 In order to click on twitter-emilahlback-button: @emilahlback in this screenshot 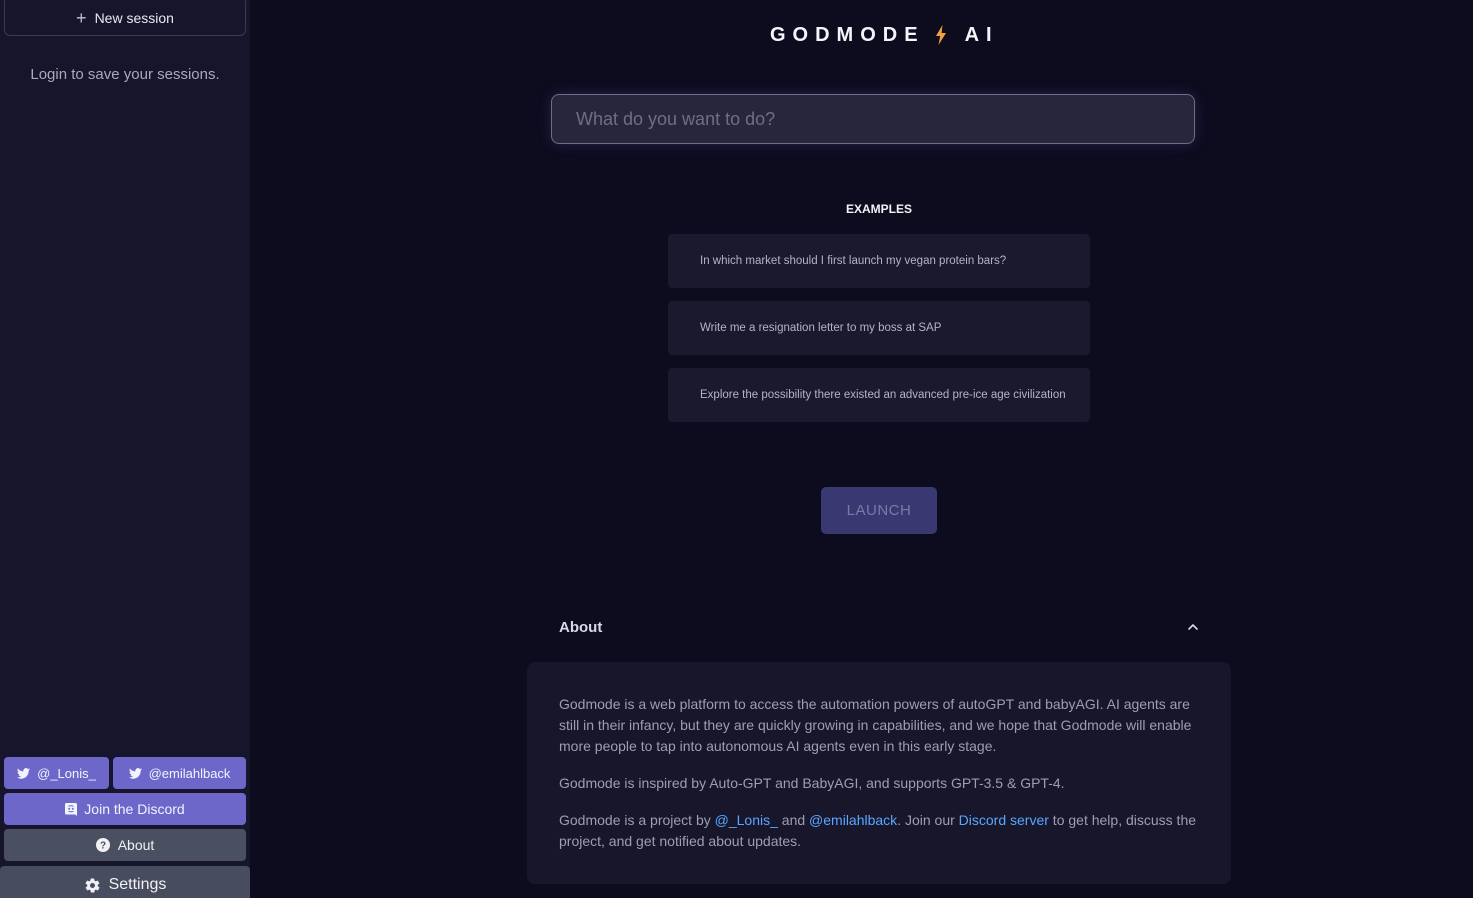, I will do `click(179, 773)`.